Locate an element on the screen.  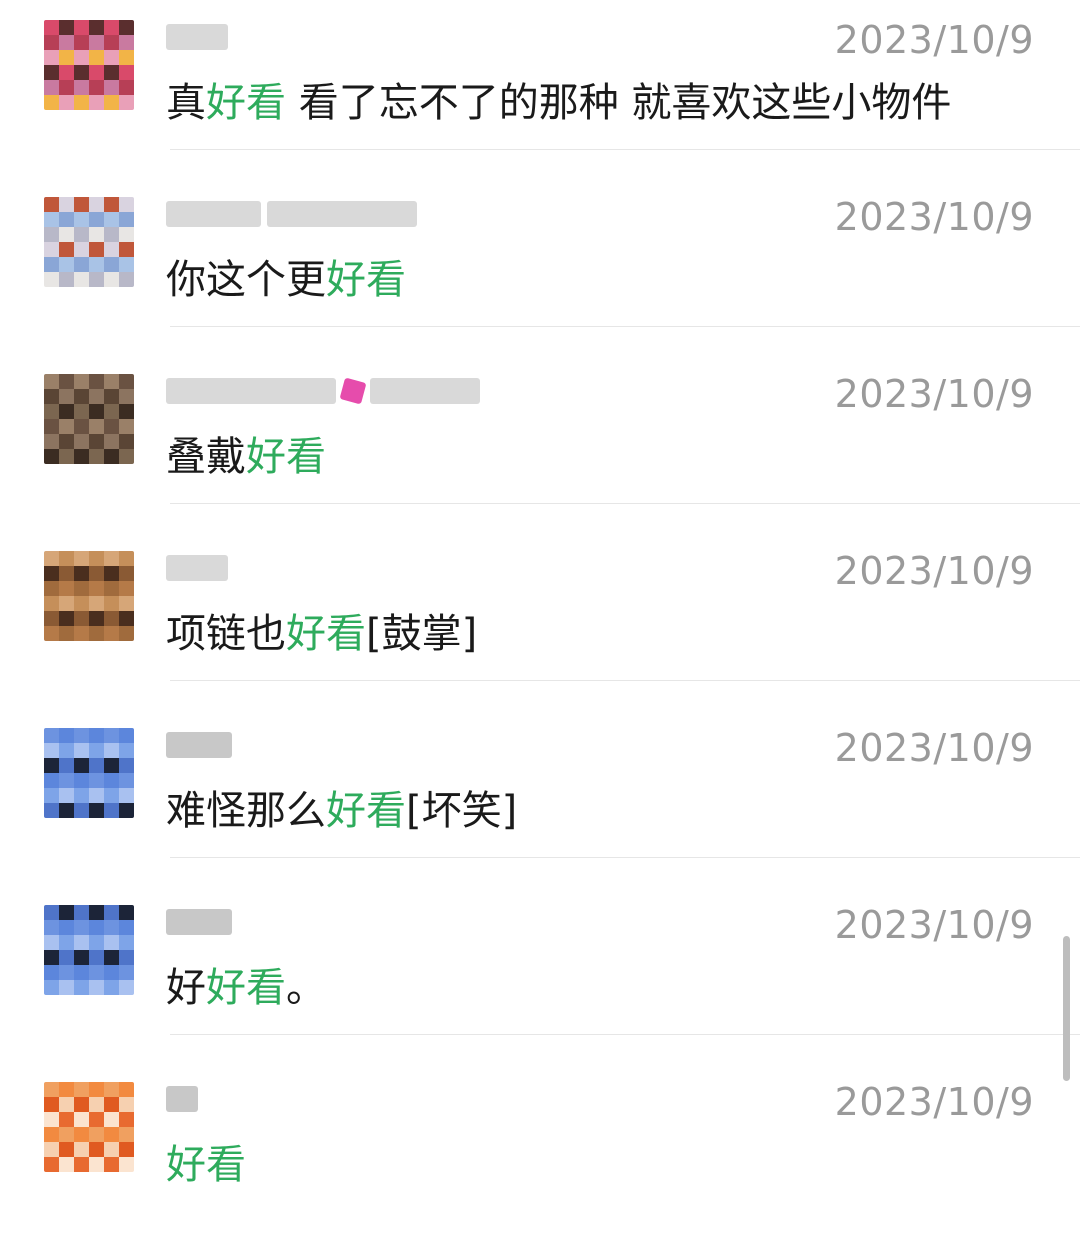
comment-row: 2023/10/9 你这个更好看 is located at coordinates (540, 265).